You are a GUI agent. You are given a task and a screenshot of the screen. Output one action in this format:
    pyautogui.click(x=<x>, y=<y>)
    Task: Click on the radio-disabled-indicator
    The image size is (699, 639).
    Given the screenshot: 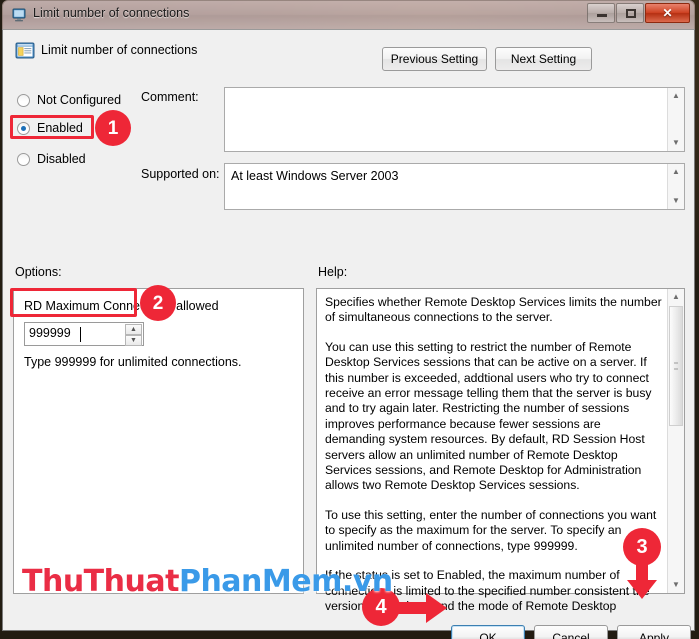 What is the action you would take?
    pyautogui.click(x=23, y=159)
    